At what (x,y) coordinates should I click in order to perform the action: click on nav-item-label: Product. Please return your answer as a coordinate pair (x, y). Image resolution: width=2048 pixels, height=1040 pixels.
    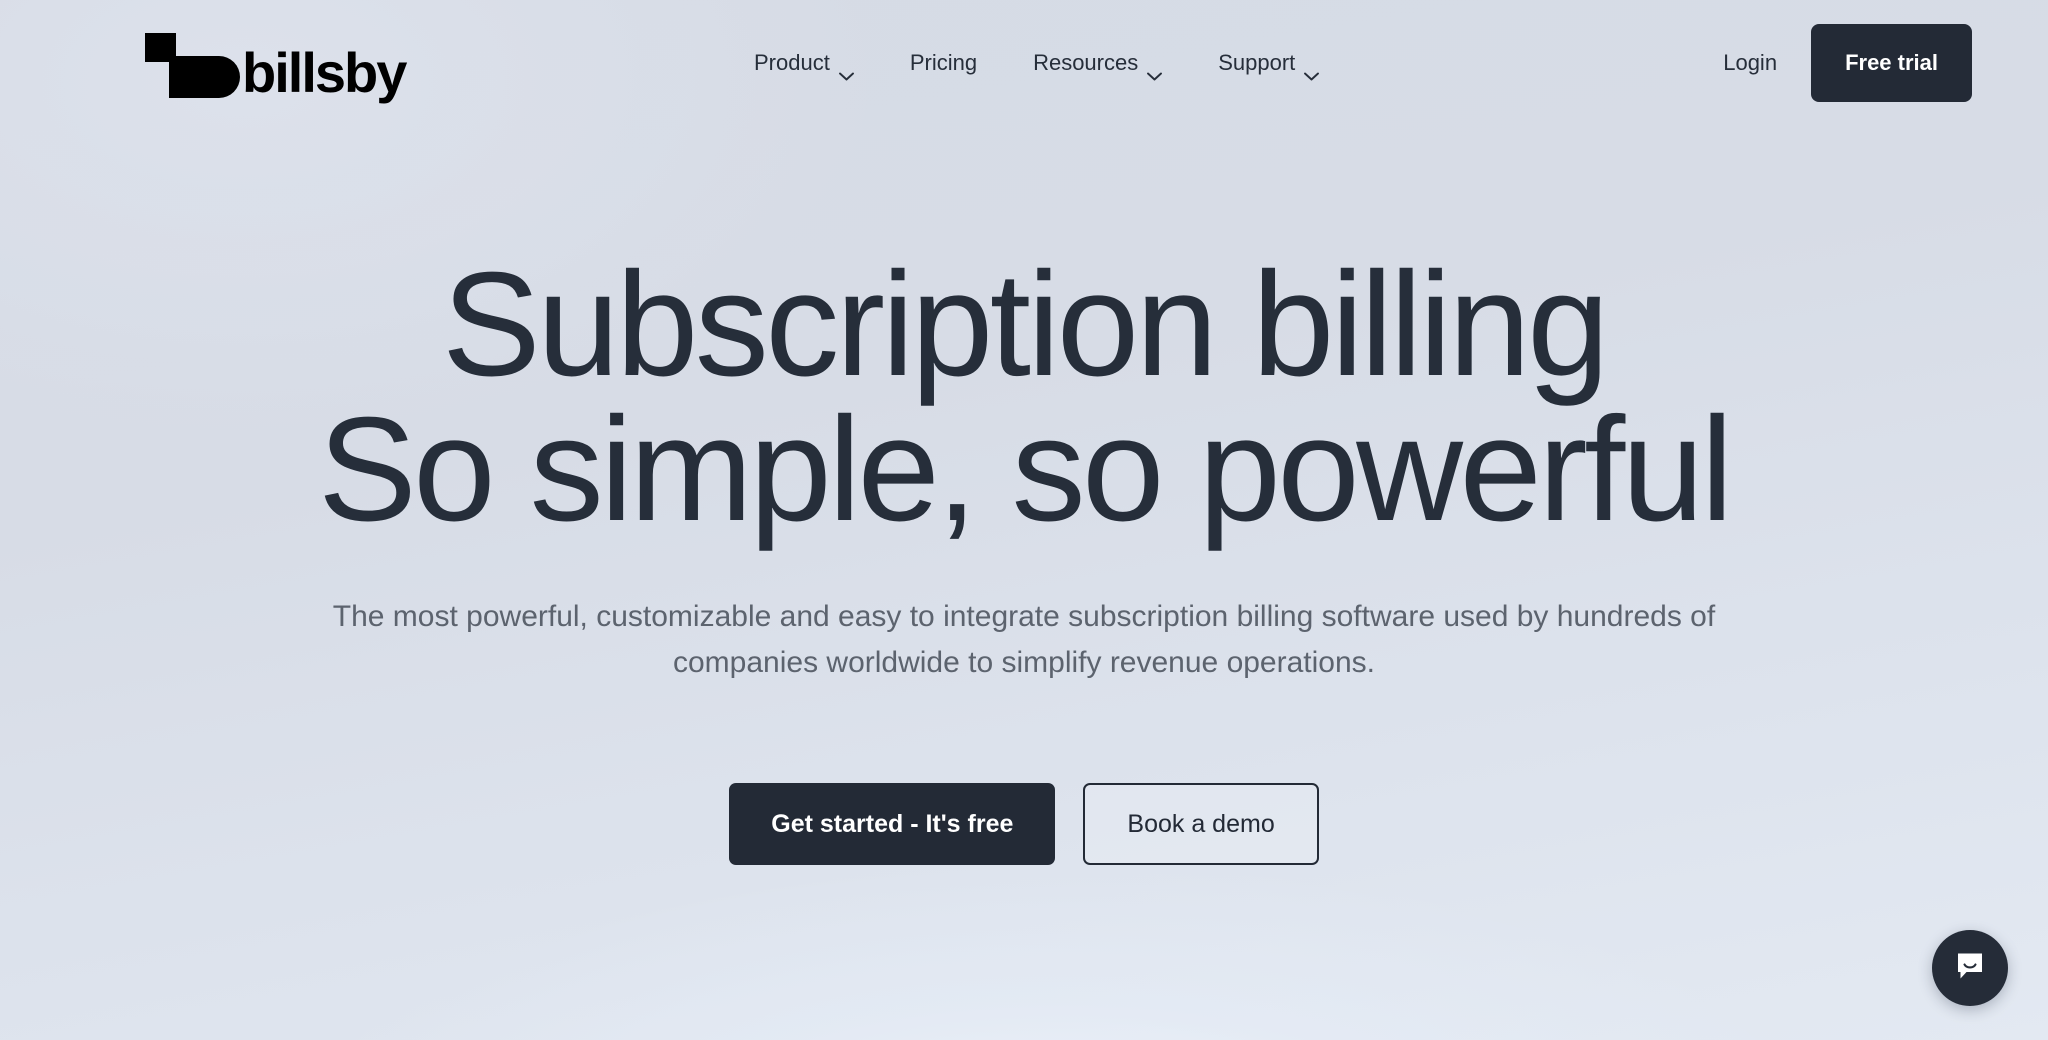
    Looking at the image, I should click on (792, 62).